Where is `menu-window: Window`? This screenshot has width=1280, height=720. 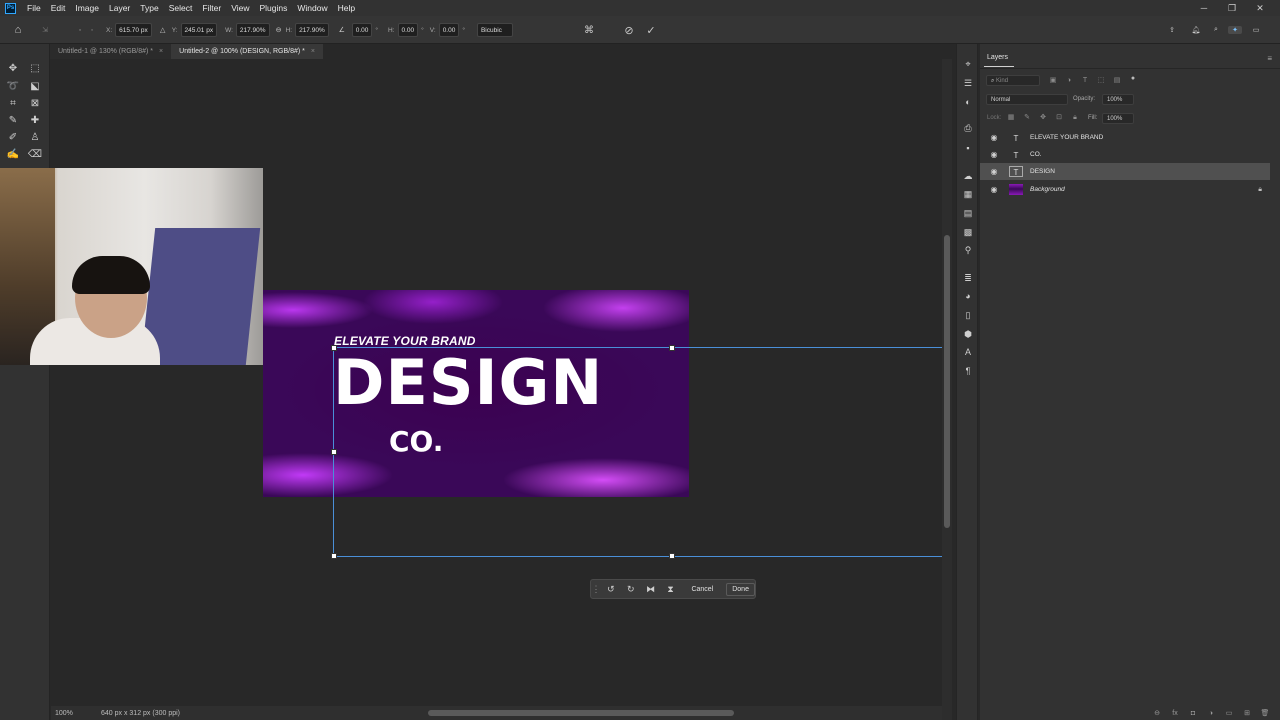
menu-window: Window is located at coordinates (312, 8).